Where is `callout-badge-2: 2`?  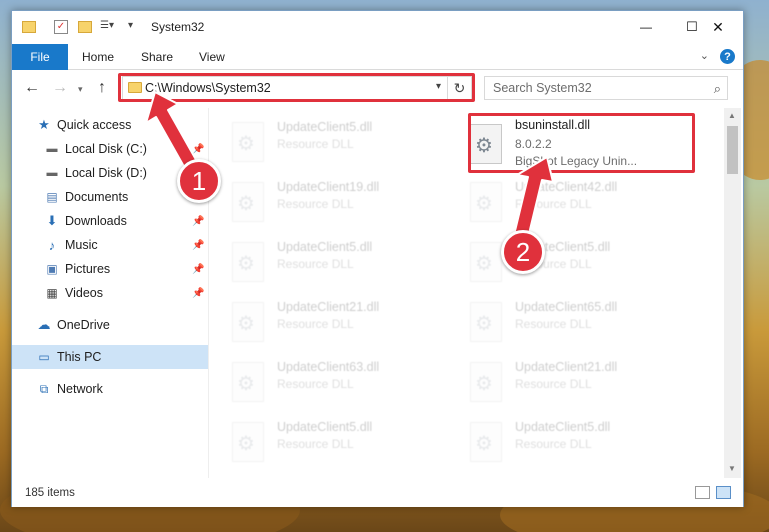 callout-badge-2: 2 is located at coordinates (523, 252).